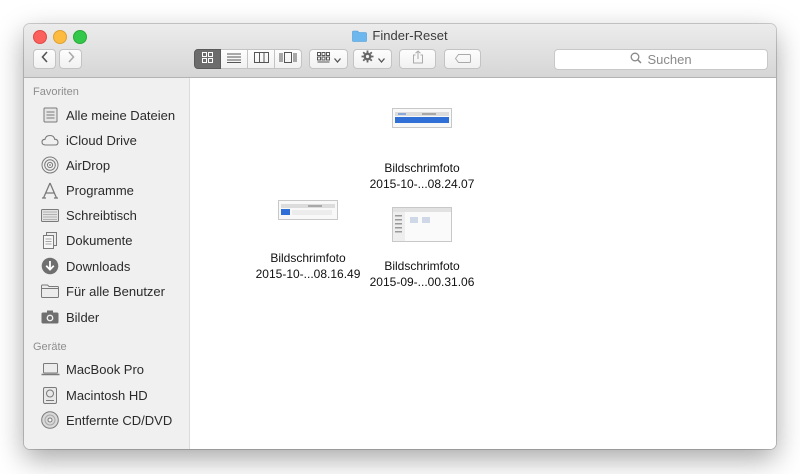 This screenshot has height=474, width=800. What do you see at coordinates (323, 59) in the screenshot?
I see `arrange-icon` at bounding box center [323, 59].